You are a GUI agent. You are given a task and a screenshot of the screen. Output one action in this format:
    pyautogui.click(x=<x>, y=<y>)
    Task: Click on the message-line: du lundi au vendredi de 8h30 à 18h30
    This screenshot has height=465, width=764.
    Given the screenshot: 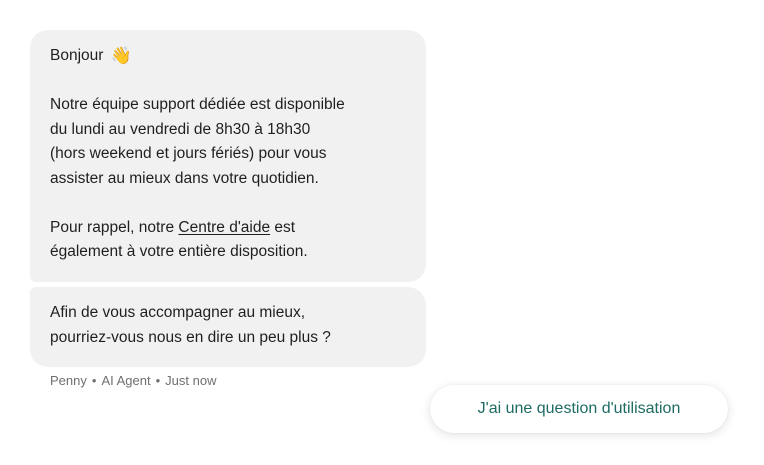 What is the action you would take?
    pyautogui.click(x=180, y=129)
    